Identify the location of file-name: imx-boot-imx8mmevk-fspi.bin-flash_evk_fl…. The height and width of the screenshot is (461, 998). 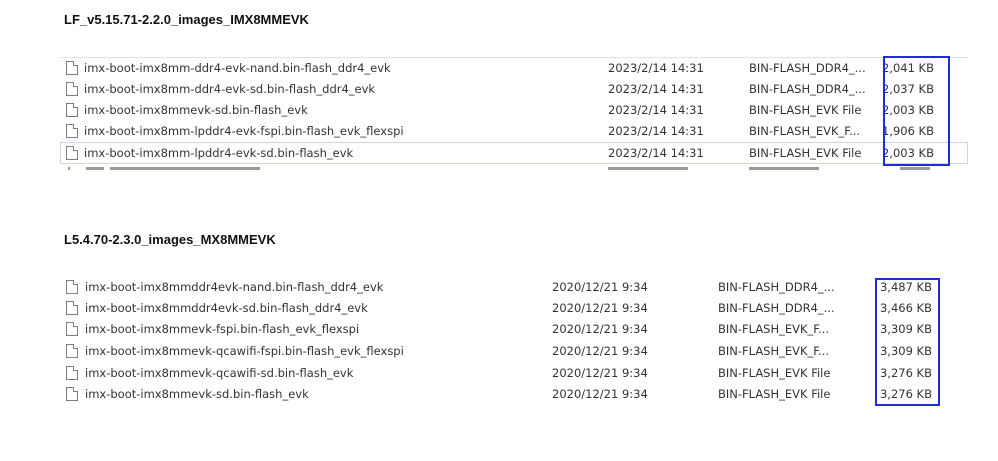
(222, 329).